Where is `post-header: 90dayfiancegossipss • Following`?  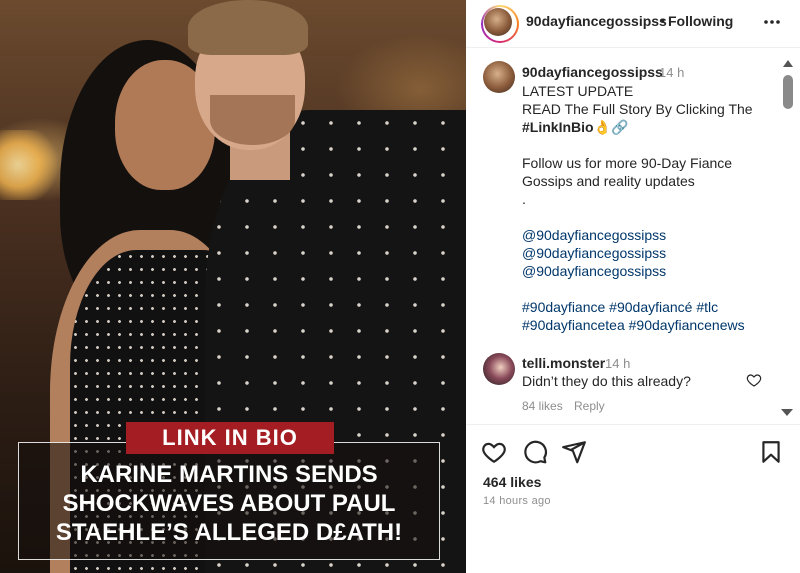
post-header: 90dayfiancegossipss • Following is located at coordinates (633, 24).